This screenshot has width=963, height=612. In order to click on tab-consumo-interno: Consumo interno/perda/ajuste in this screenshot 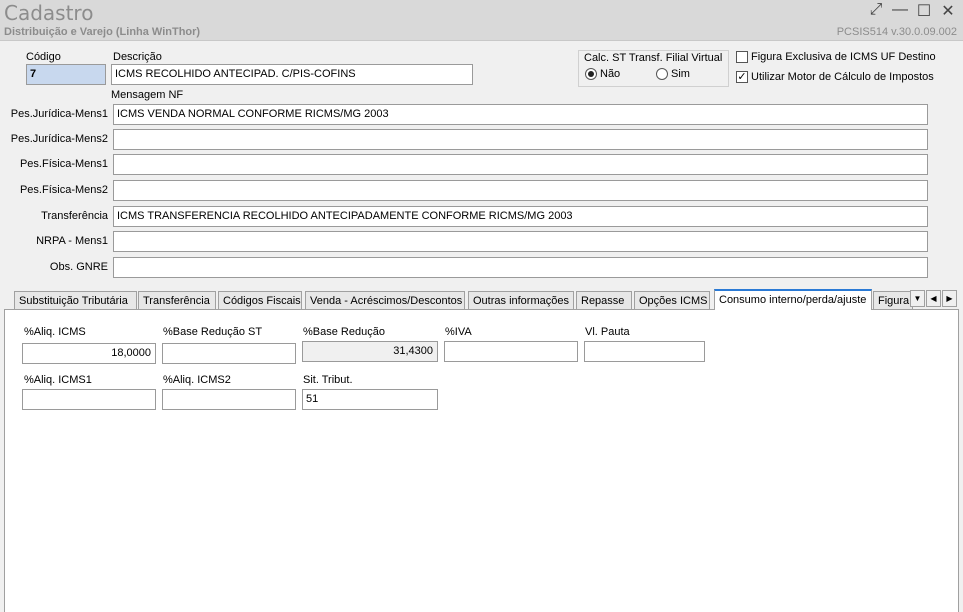, I will do `click(793, 299)`.